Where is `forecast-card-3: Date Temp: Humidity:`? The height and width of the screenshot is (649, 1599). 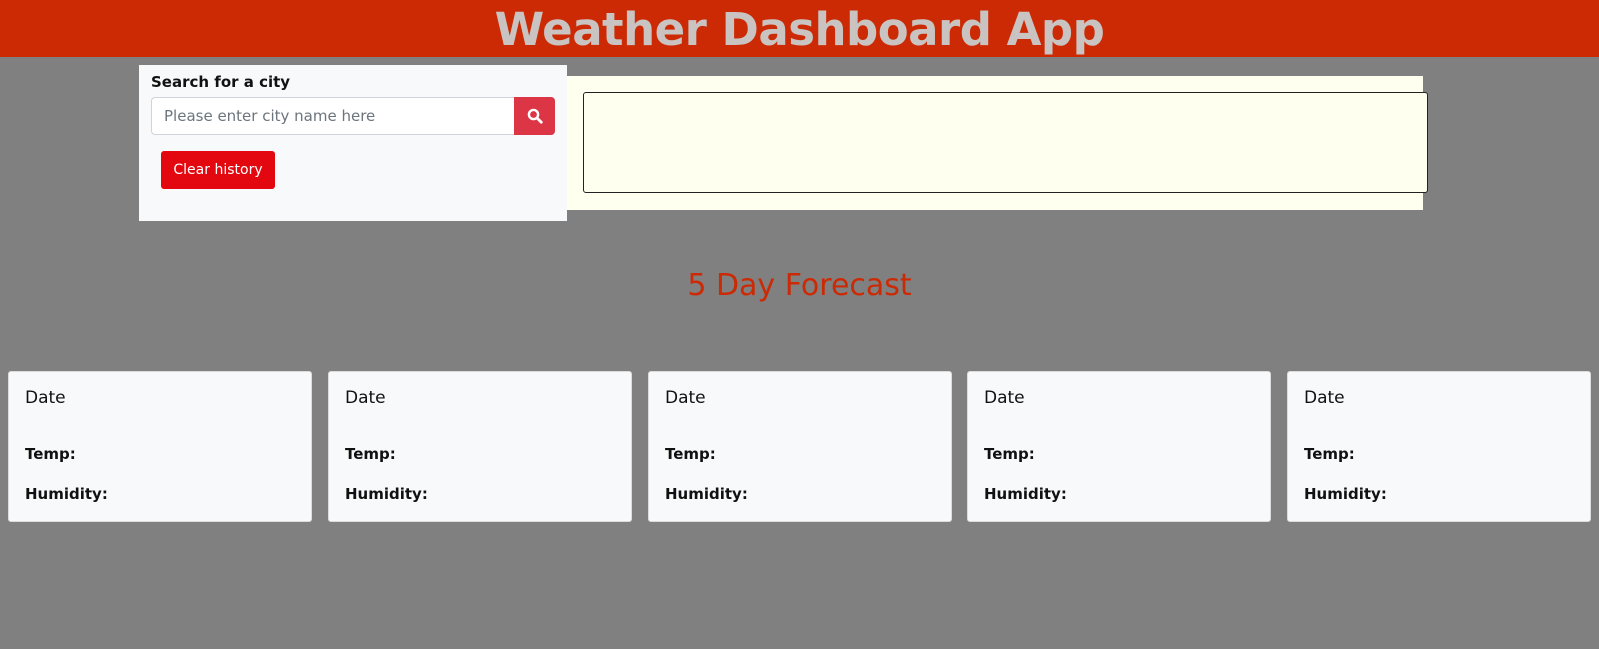 forecast-card-3: Date Temp: Humidity: is located at coordinates (800, 446).